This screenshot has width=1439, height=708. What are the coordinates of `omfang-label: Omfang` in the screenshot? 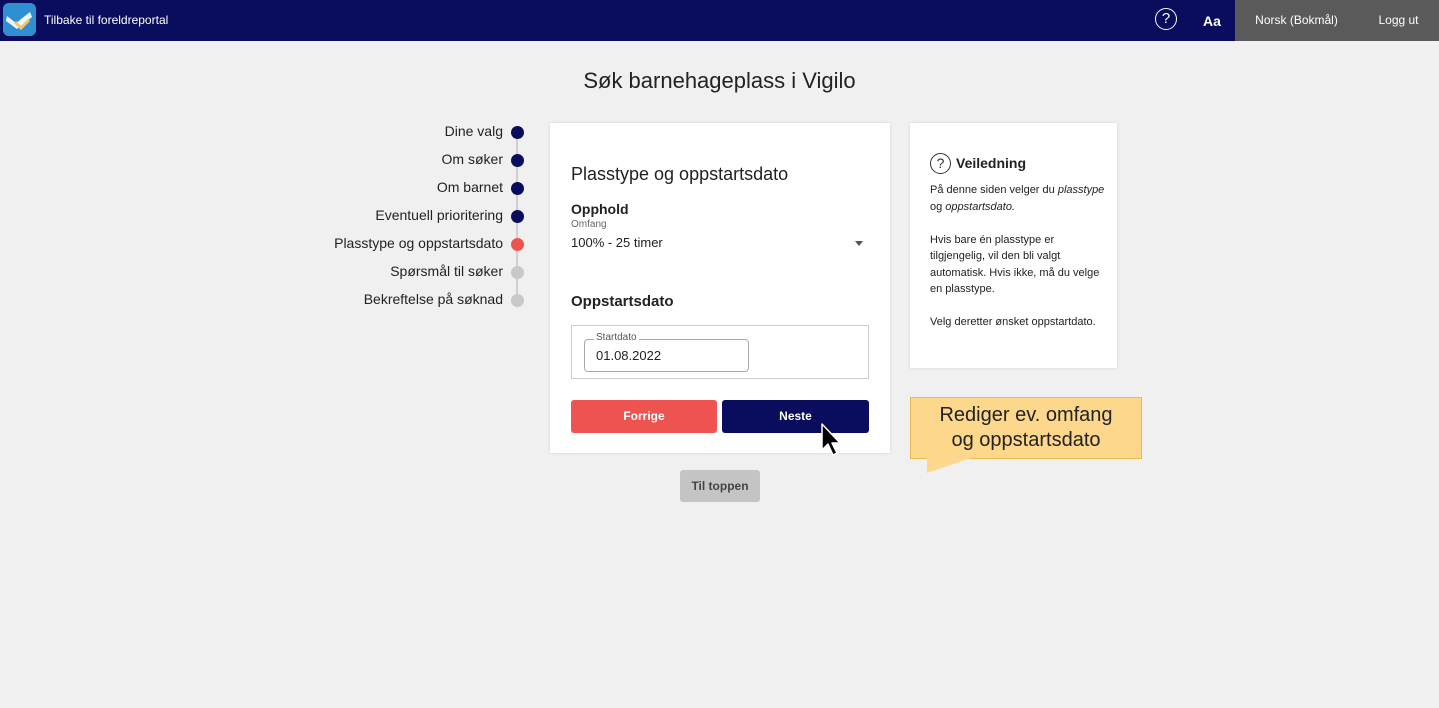 It's located at (589, 224).